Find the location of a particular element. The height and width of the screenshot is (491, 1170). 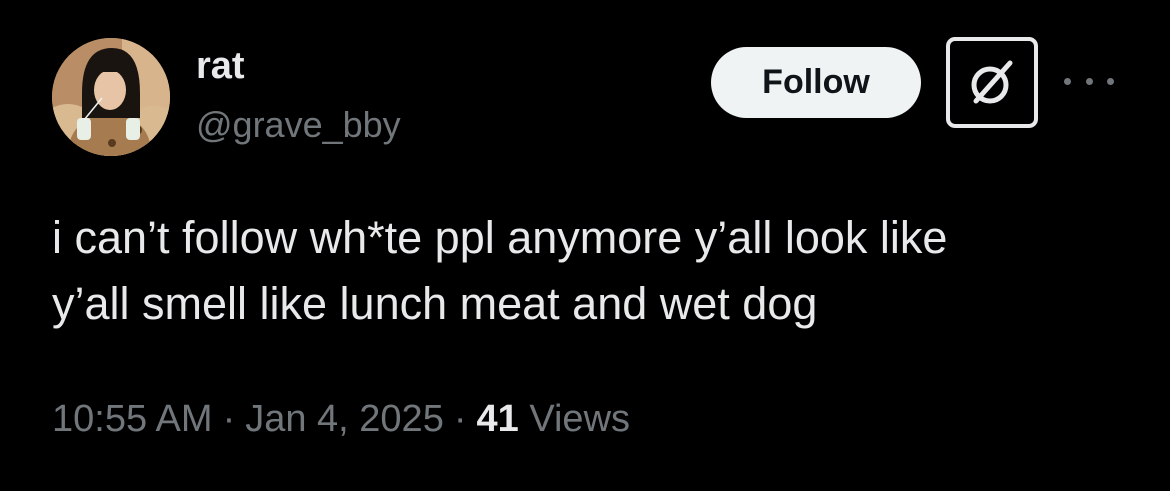

views-count: 41 is located at coordinates (497, 419).